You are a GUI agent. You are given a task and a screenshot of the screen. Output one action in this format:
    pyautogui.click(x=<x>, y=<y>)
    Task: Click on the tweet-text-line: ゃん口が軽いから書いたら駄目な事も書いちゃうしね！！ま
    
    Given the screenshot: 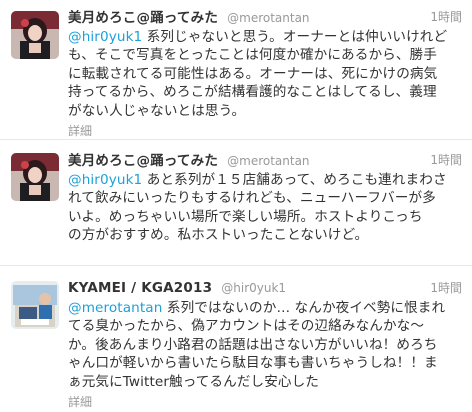 What is the action you would take?
    pyautogui.click(x=253, y=363)
    